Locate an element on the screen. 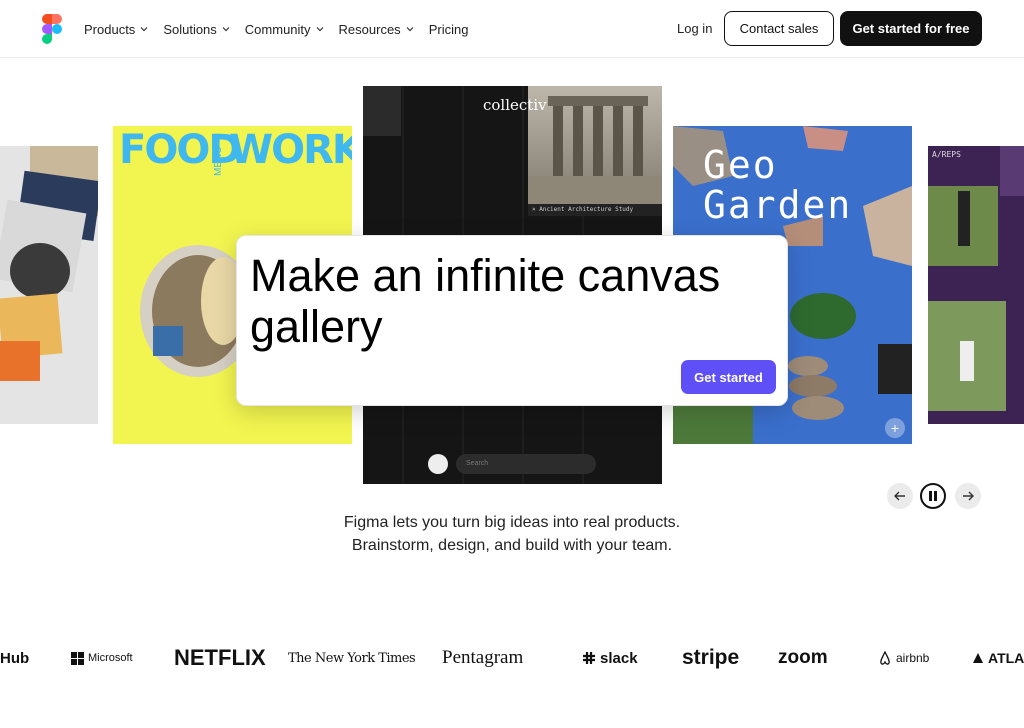  areps-label: A/REPS is located at coordinates (946, 154).